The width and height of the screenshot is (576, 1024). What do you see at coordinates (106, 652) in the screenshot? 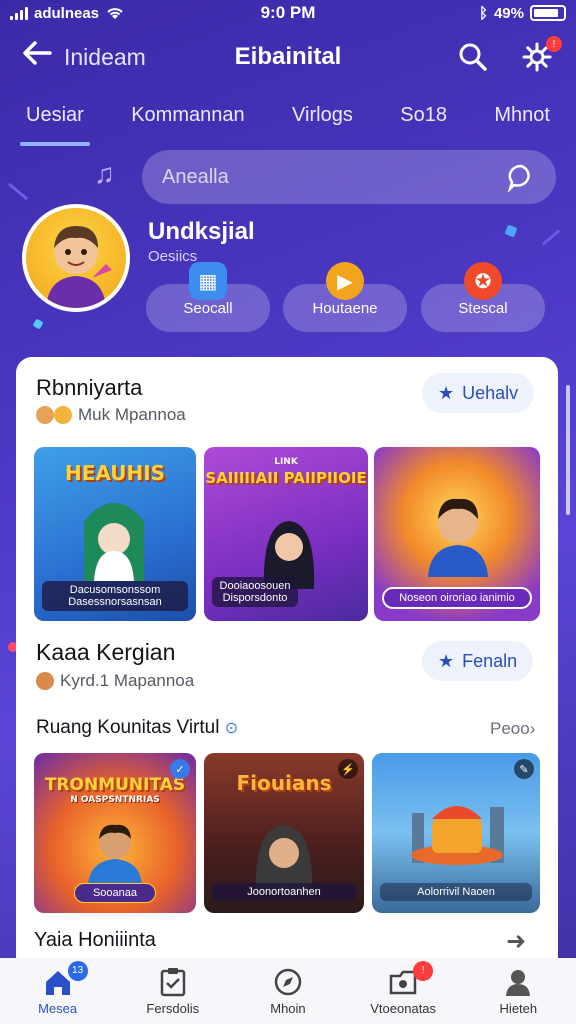
I see `section-title: Kaaa Kergian` at bounding box center [106, 652].